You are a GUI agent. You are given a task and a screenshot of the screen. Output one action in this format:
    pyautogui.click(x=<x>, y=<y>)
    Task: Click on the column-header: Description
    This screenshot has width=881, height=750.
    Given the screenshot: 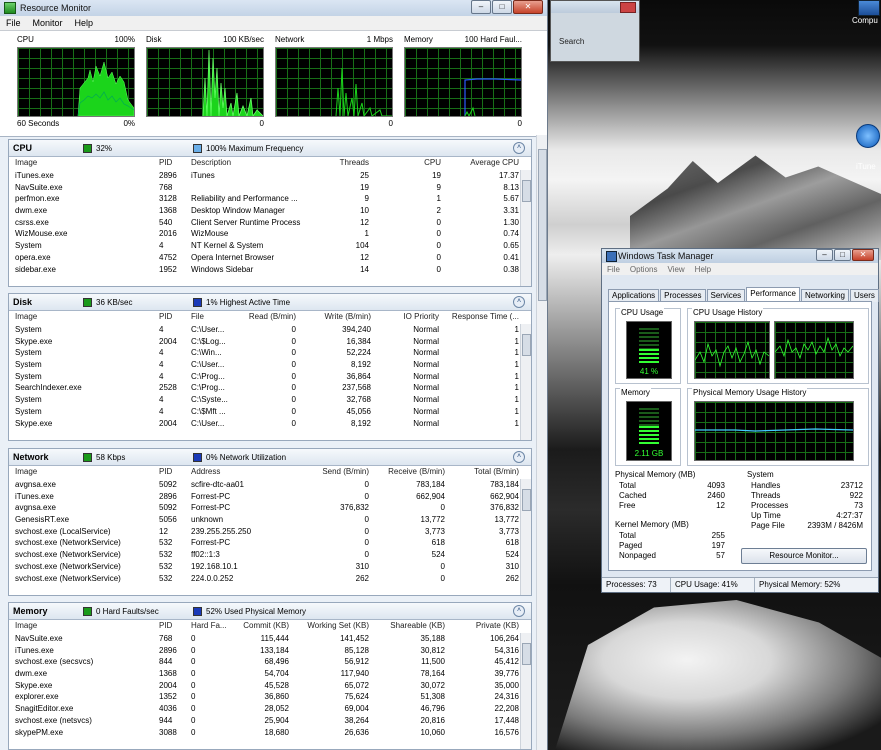 What is the action you would take?
    pyautogui.click(x=211, y=162)
    